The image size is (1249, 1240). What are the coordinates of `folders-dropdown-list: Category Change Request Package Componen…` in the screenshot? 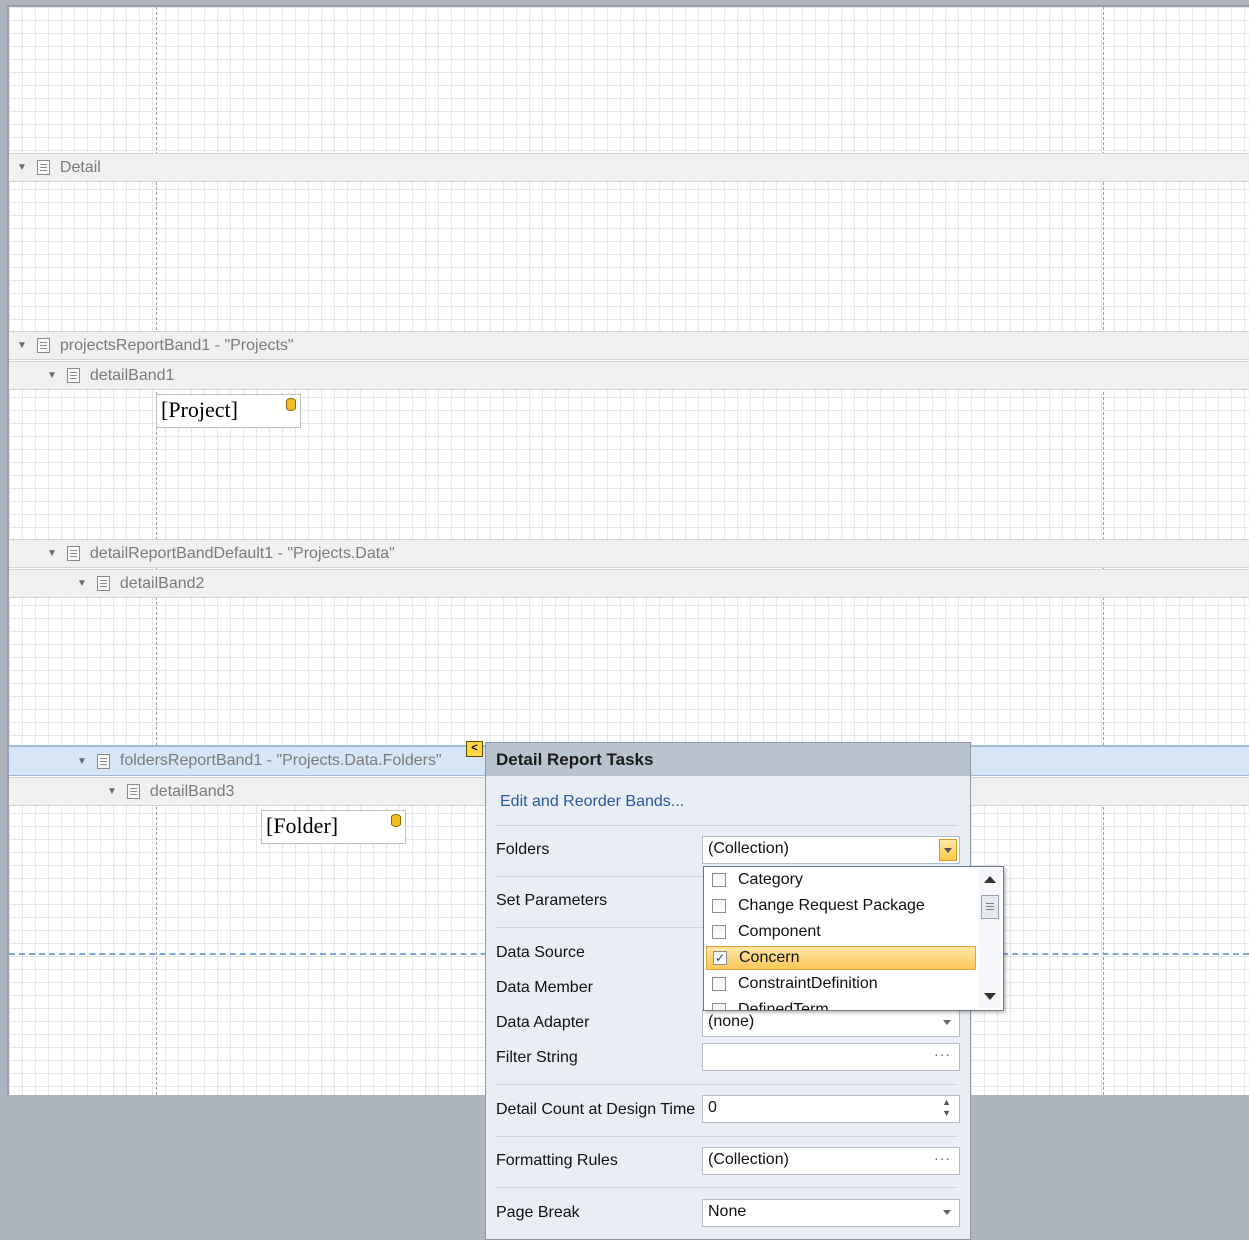 It's located at (853, 938).